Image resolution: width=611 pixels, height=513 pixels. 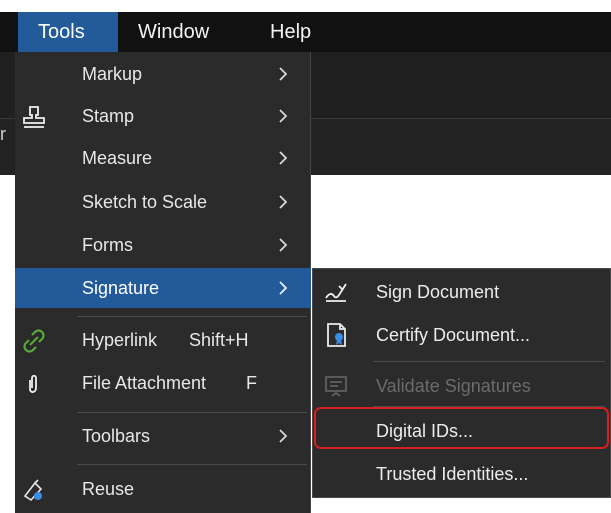 I want to click on menu-item-shortcut: F, so click(x=251, y=383).